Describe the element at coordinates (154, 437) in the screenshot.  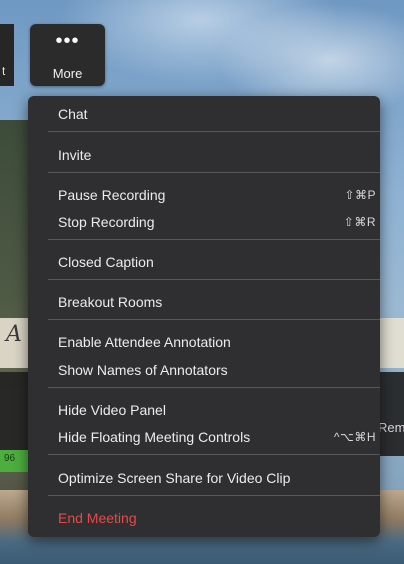
I see `menu-item-label: Hide Floating Meeting Controls` at that location.